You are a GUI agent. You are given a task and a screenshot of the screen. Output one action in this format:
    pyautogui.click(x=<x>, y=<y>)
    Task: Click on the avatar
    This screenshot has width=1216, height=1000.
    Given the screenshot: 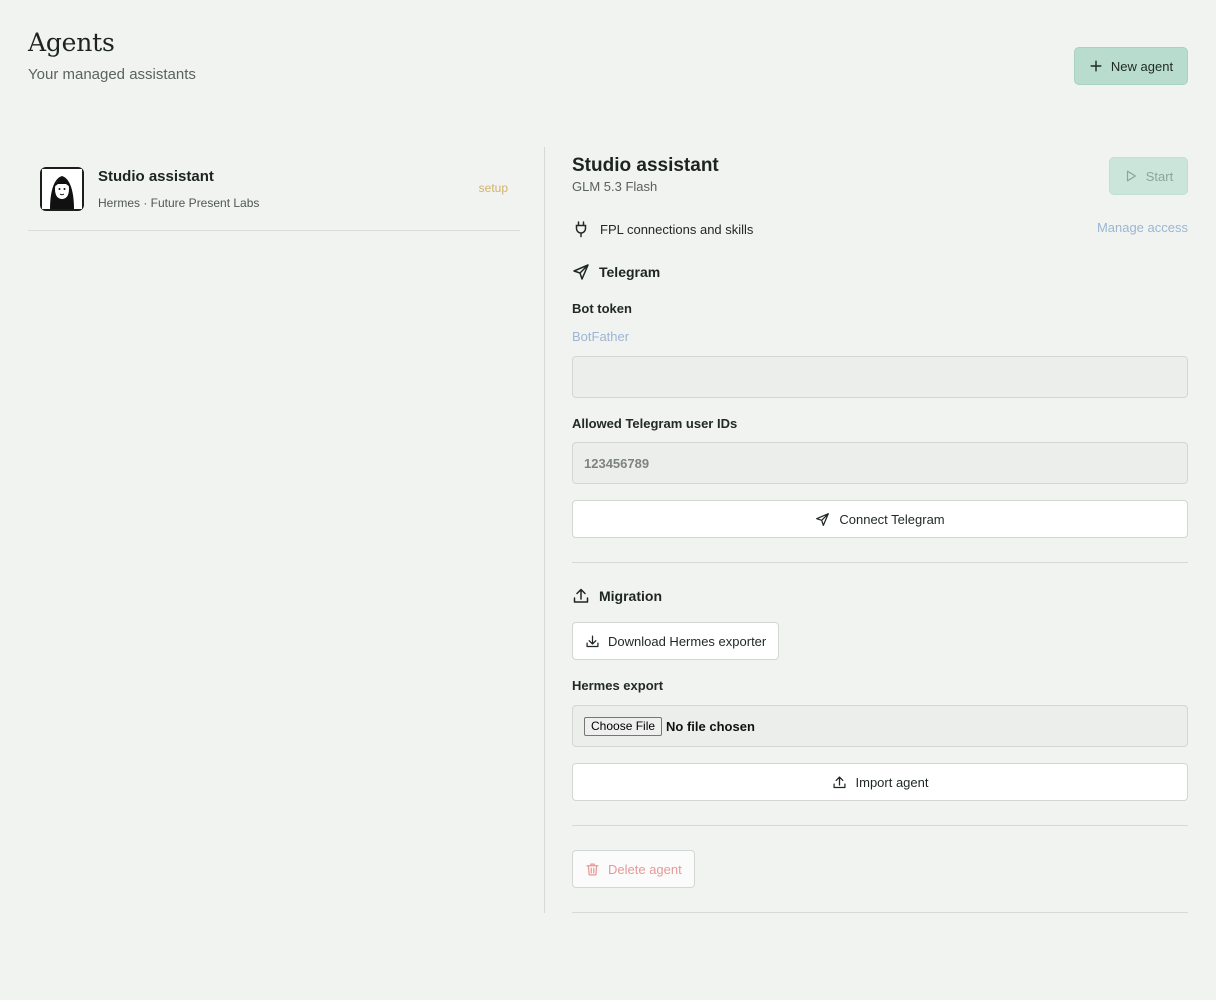 What is the action you would take?
    pyautogui.click(x=62, y=188)
    